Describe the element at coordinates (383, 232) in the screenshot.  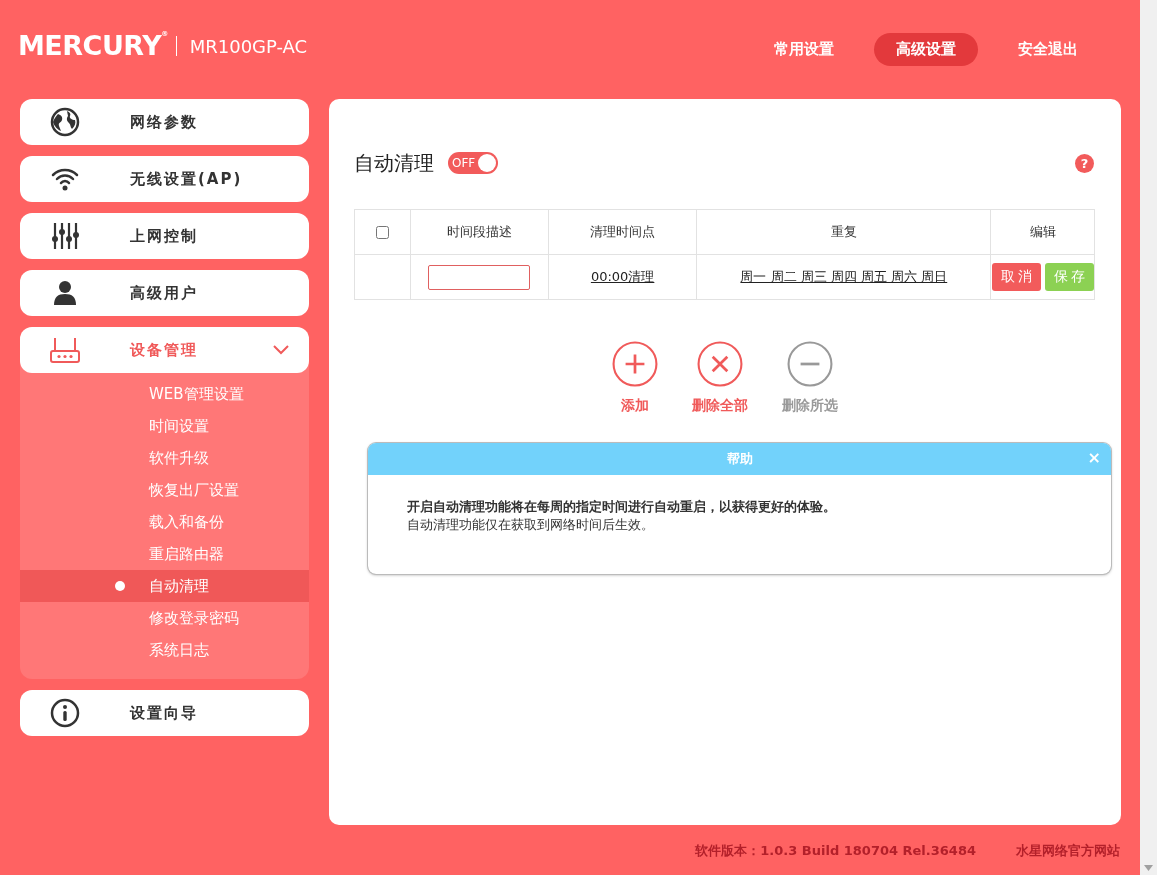
I see `select-all-checkbox` at that location.